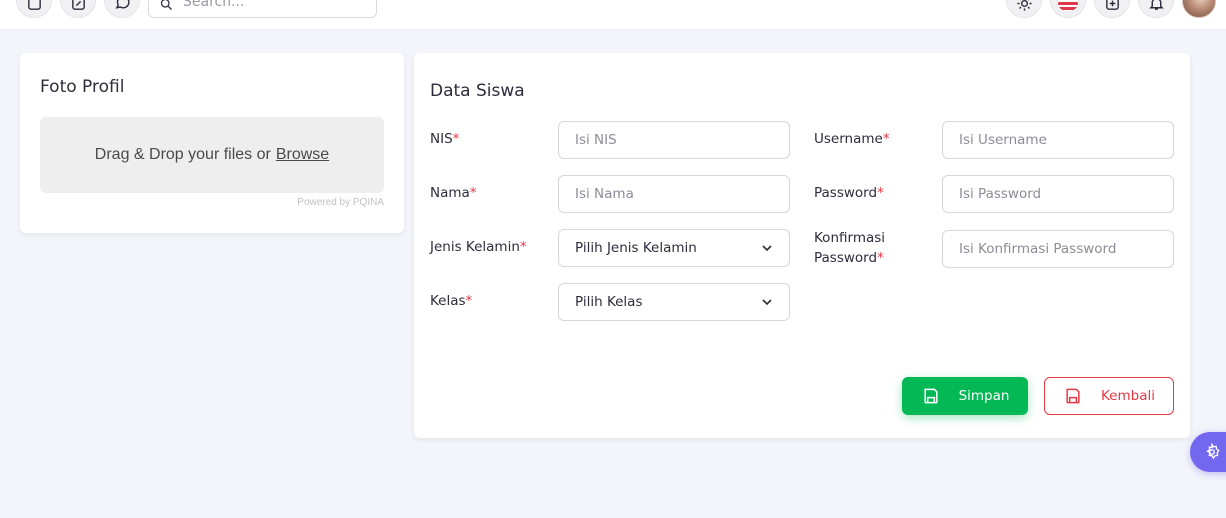 The width and height of the screenshot is (1226, 518). What do you see at coordinates (340, 202) in the screenshot?
I see `powered-by-label: Powered by PQINA` at bounding box center [340, 202].